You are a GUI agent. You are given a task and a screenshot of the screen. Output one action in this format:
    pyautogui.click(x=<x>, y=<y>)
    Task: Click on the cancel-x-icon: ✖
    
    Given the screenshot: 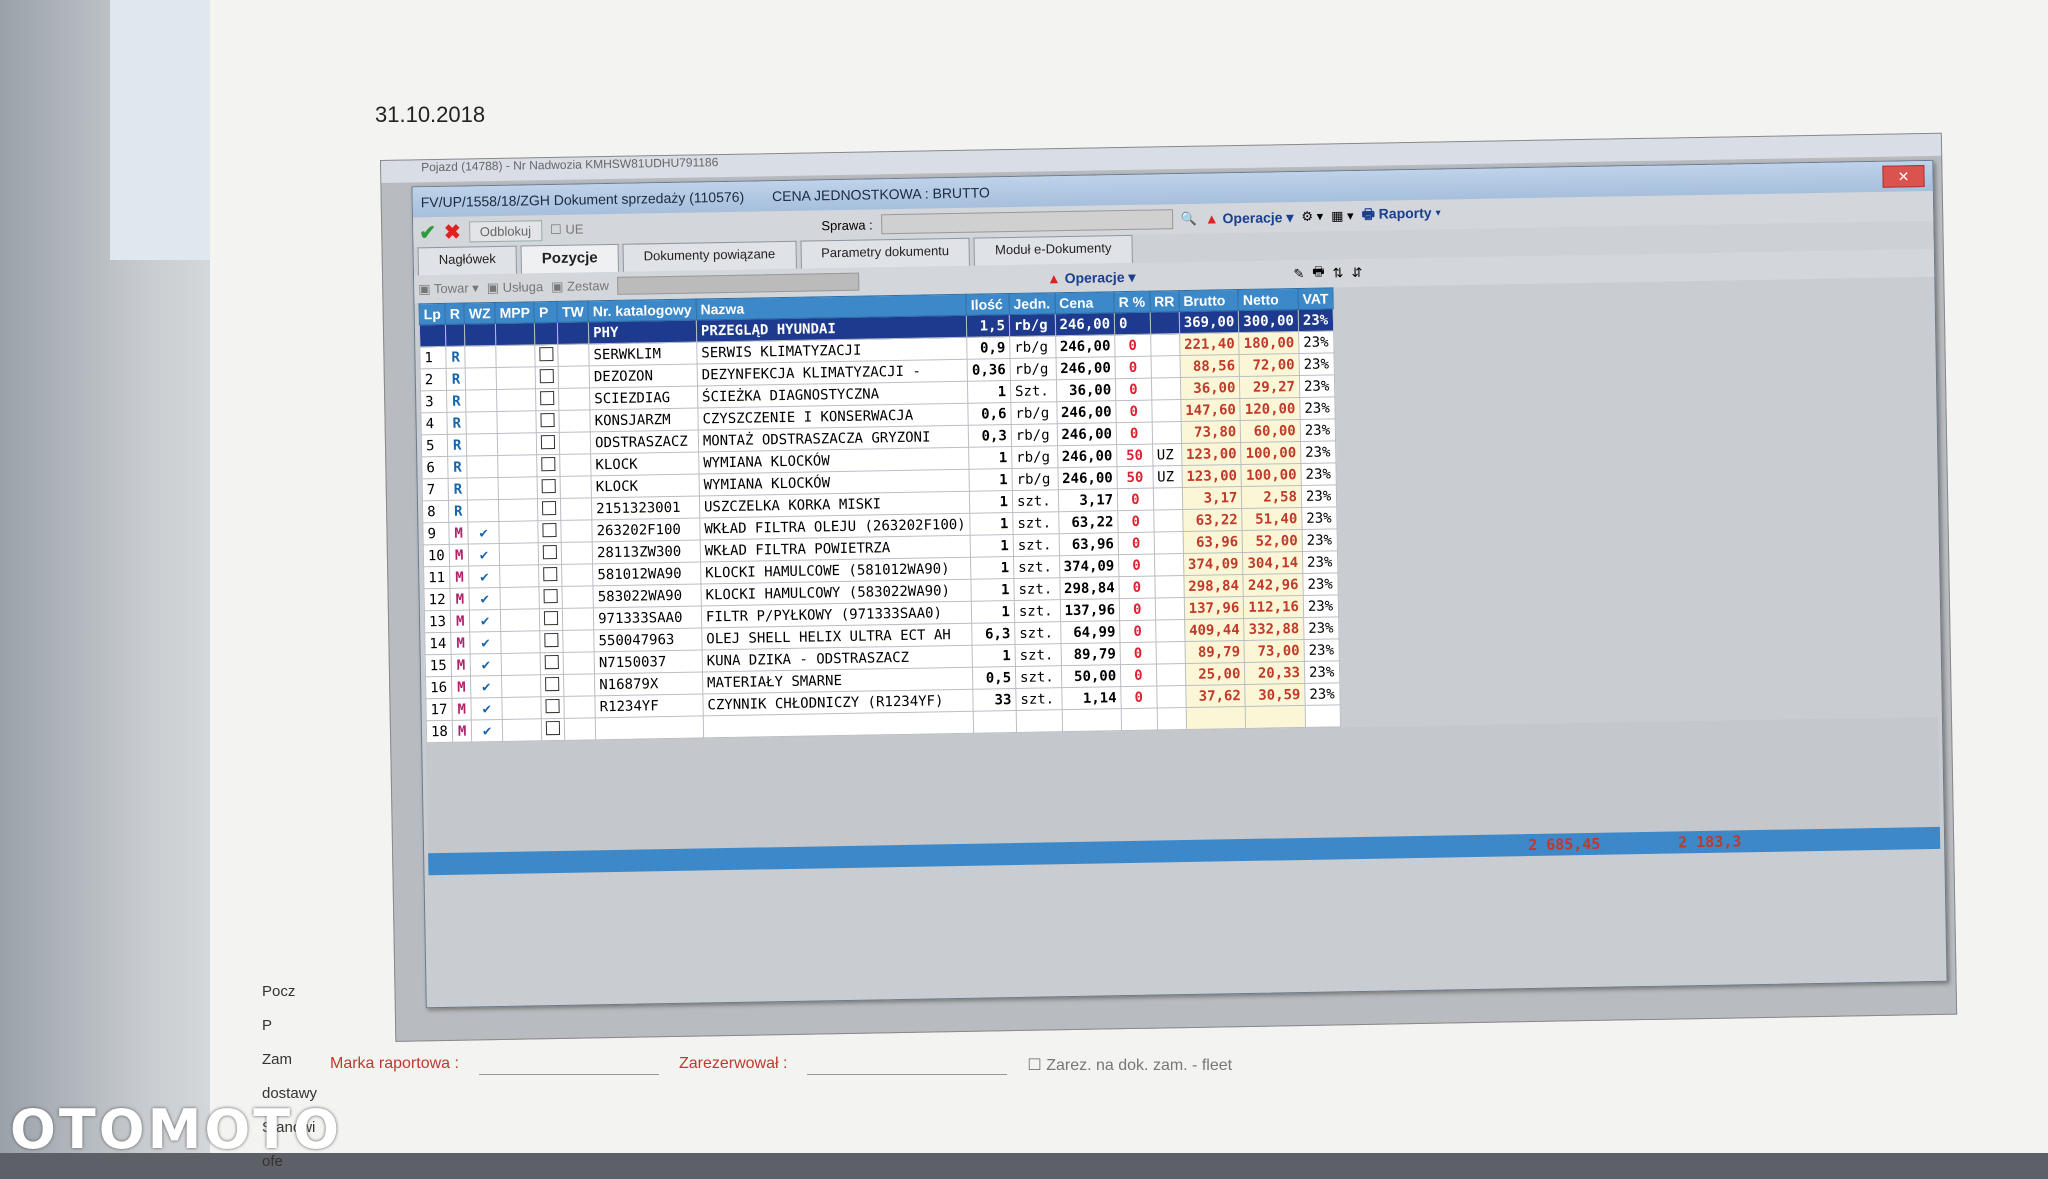 What is the action you would take?
    pyautogui.click(x=452, y=231)
    